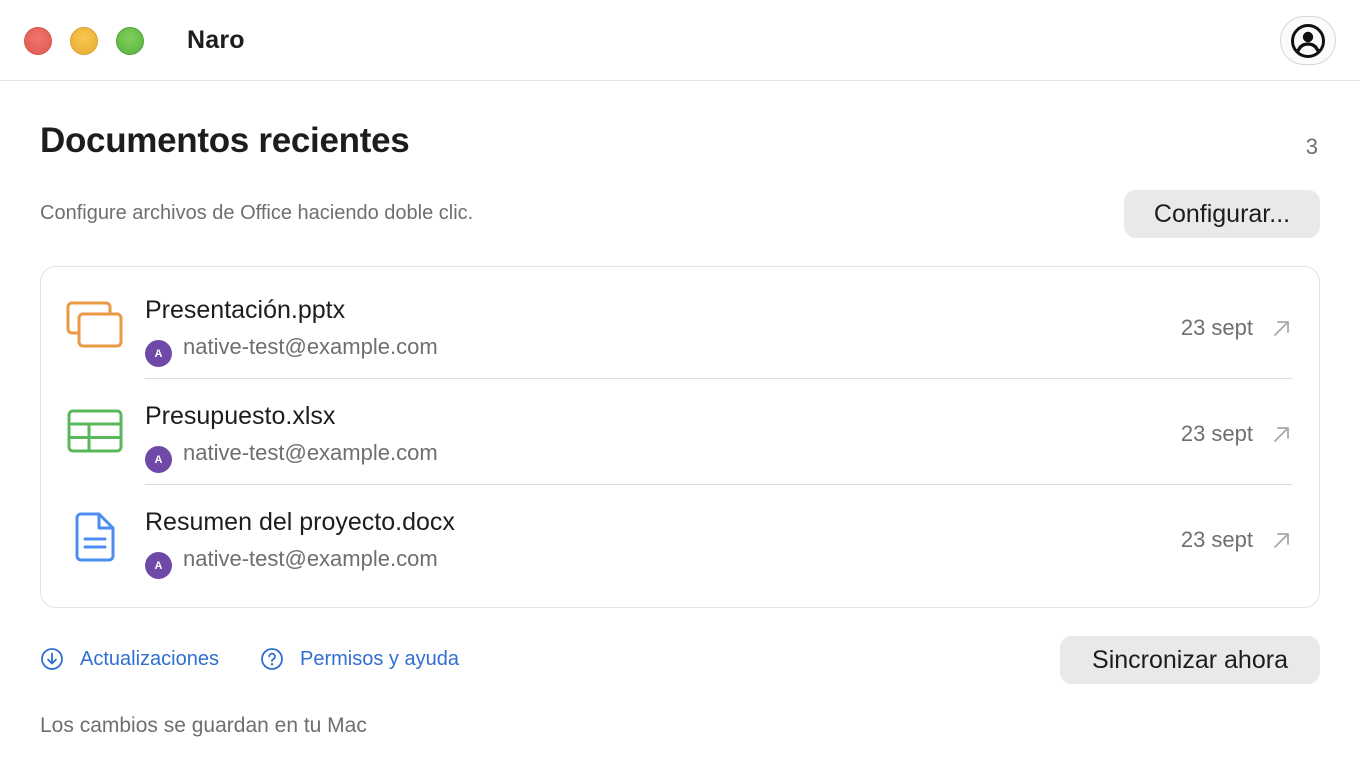  I want to click on spreadsheet-icon, so click(95, 431).